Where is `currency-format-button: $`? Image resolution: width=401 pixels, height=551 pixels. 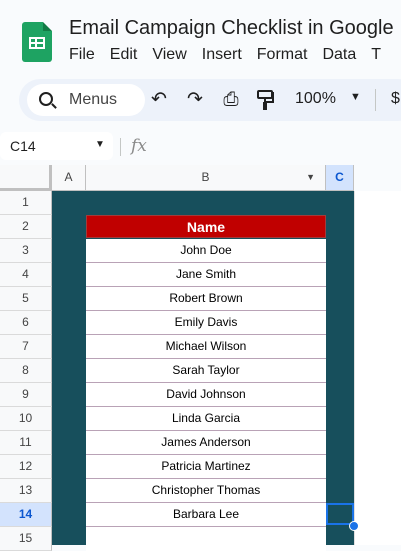 currency-format-button: $ is located at coordinates (395, 99).